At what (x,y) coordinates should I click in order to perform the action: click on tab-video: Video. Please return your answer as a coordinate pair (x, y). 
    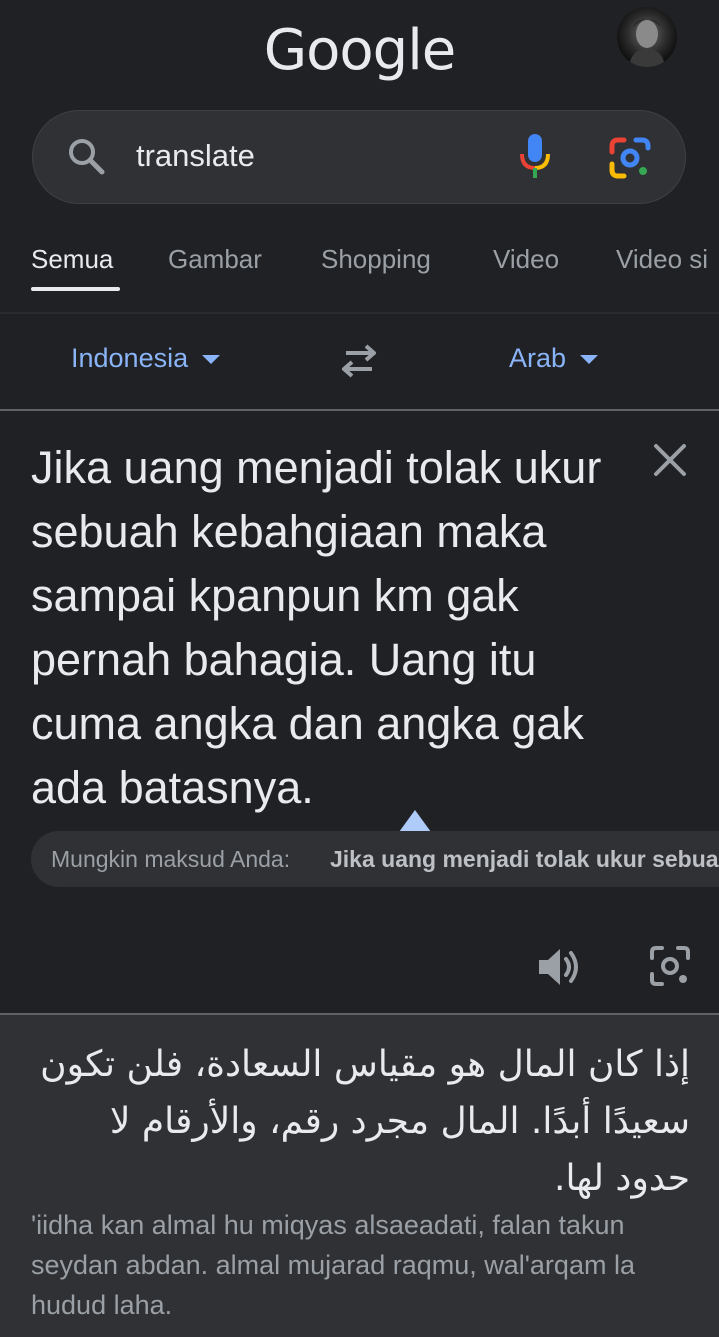
    Looking at the image, I should click on (526, 259).